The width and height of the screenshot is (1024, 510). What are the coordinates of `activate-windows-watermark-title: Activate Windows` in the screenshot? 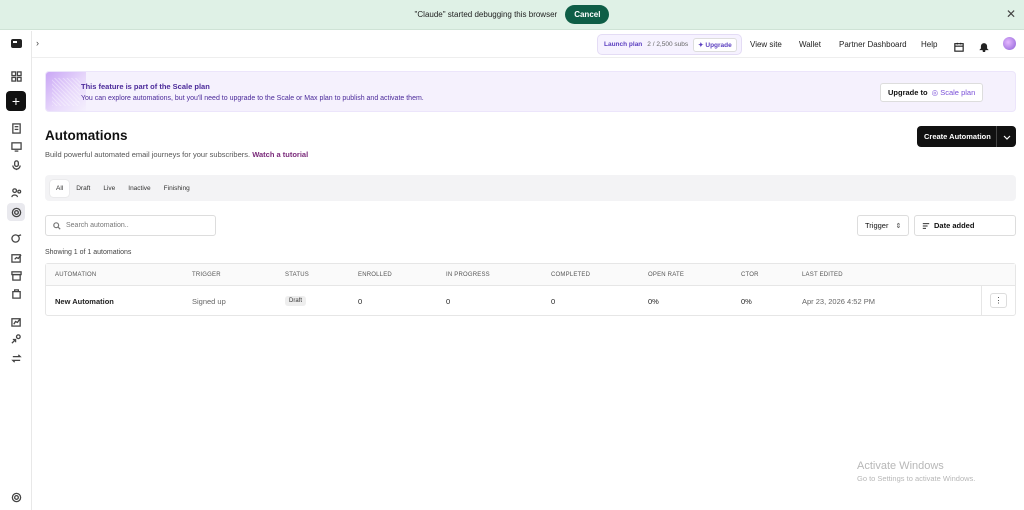 It's located at (900, 466).